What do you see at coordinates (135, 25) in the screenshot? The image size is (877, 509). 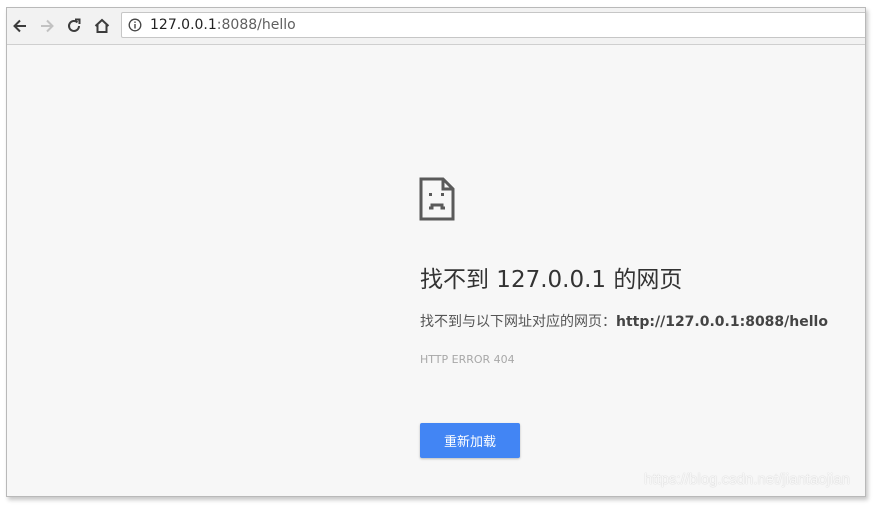 I see `info-icon` at bounding box center [135, 25].